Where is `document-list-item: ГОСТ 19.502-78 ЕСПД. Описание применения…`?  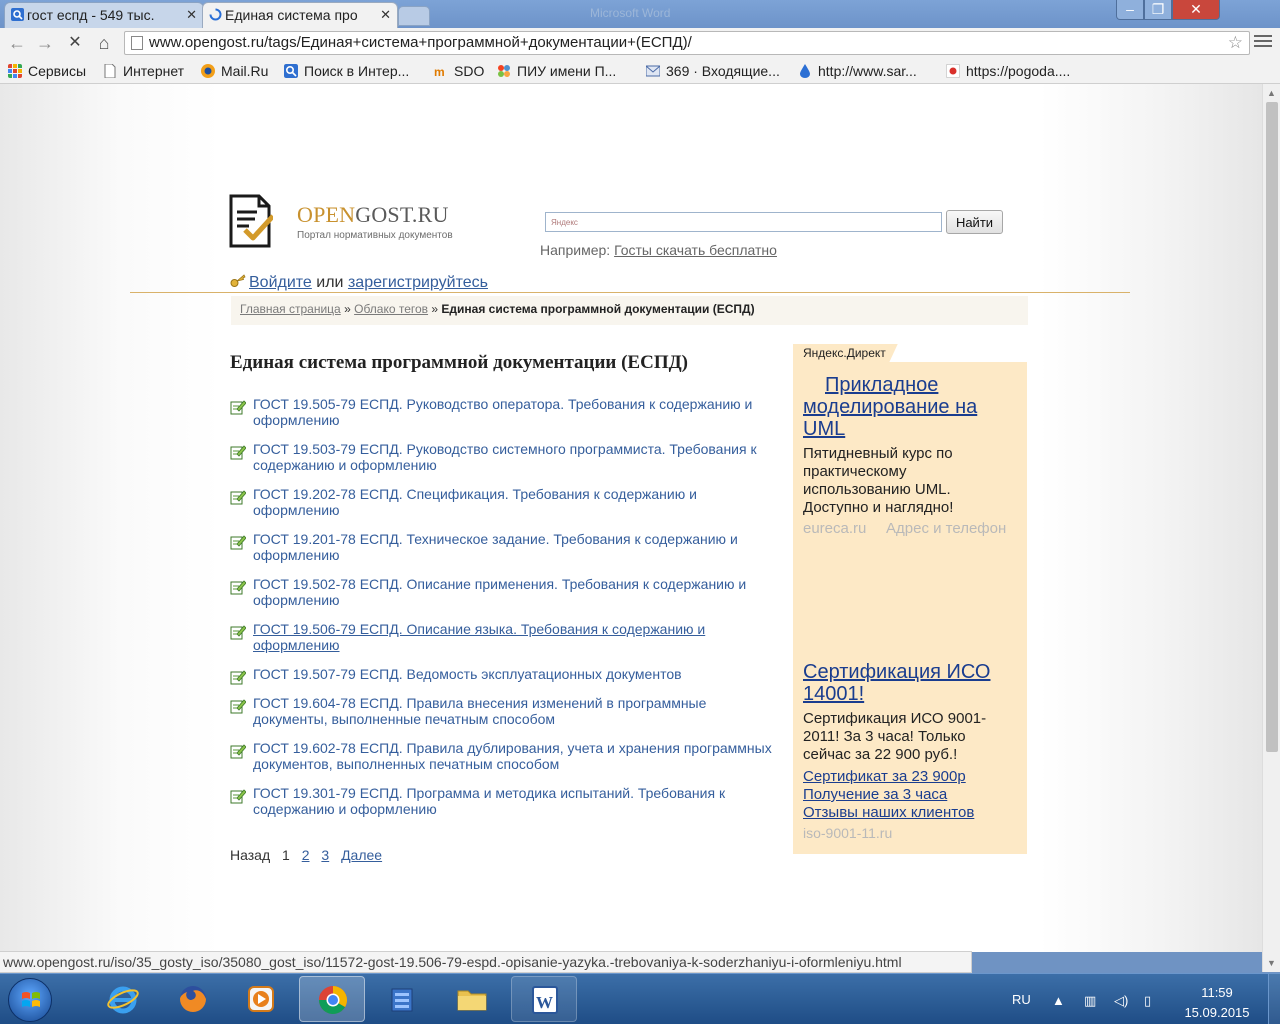
document-list-item: ГОСТ 19.502-78 ЕСПД. Описание применения… is located at coordinates (502, 592).